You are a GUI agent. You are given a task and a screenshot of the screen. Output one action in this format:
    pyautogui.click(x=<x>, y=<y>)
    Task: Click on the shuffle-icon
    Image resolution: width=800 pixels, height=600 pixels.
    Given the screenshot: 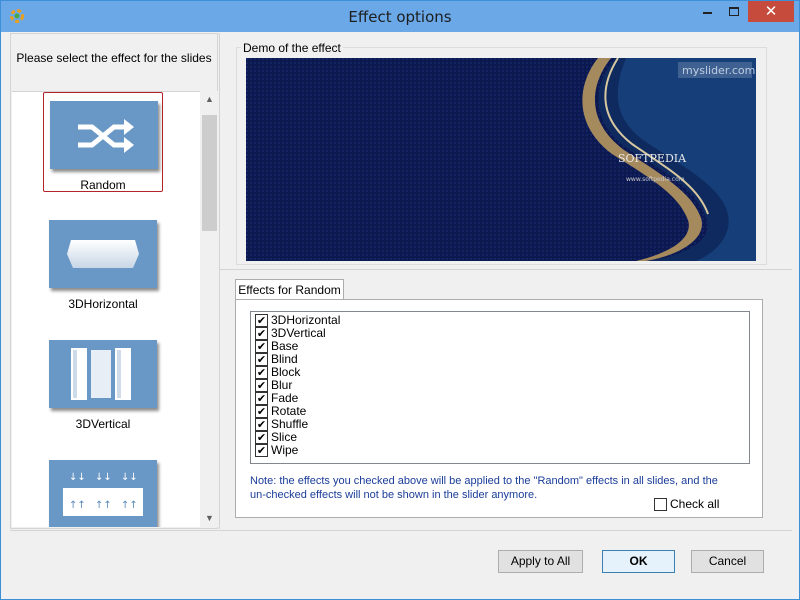 What is the action you would take?
    pyautogui.click(x=106, y=136)
    